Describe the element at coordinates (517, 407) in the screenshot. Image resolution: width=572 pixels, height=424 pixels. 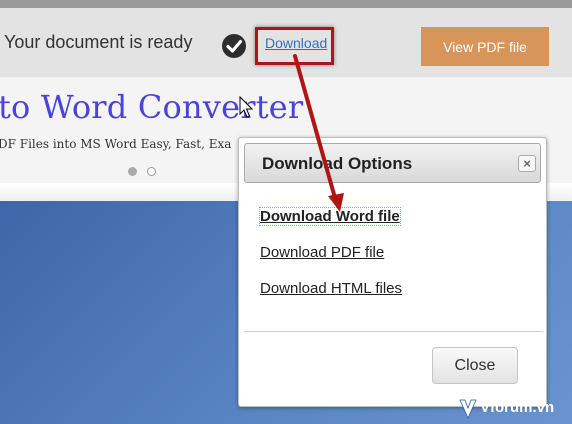
I see `watermark-text: Vforum.vn` at that location.